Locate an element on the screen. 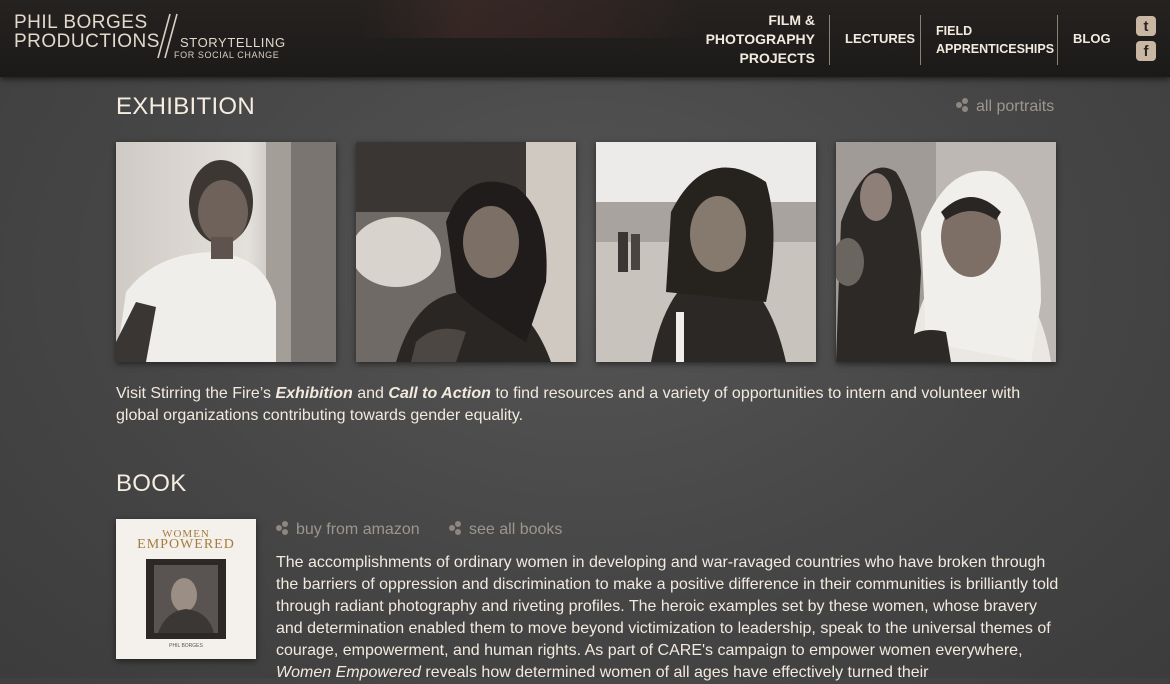 The width and height of the screenshot is (1170, 684). exhibition-heading: EXHIBITION is located at coordinates (186, 106).